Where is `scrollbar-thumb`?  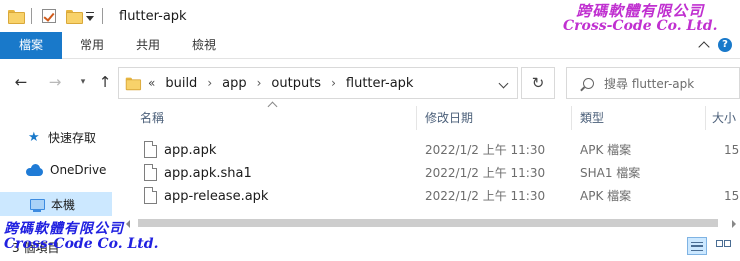 scrollbar-thumb is located at coordinates (428, 223).